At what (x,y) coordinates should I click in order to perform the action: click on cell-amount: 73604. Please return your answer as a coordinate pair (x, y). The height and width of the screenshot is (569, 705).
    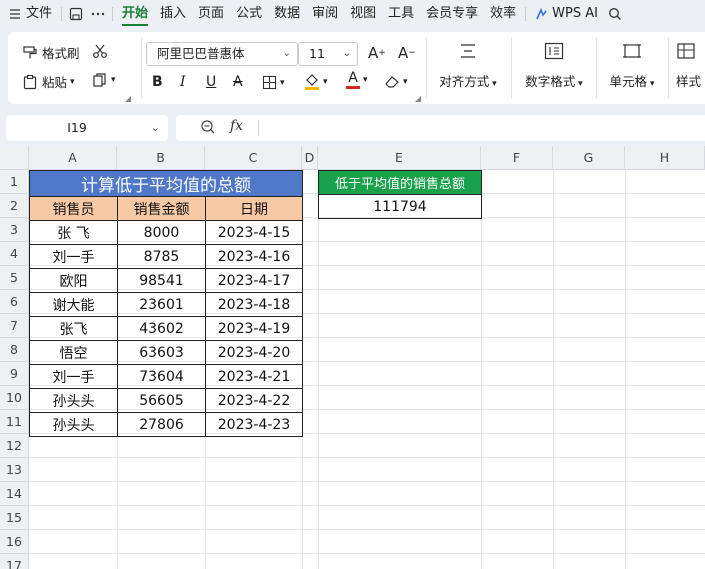
    Looking at the image, I should click on (161, 376).